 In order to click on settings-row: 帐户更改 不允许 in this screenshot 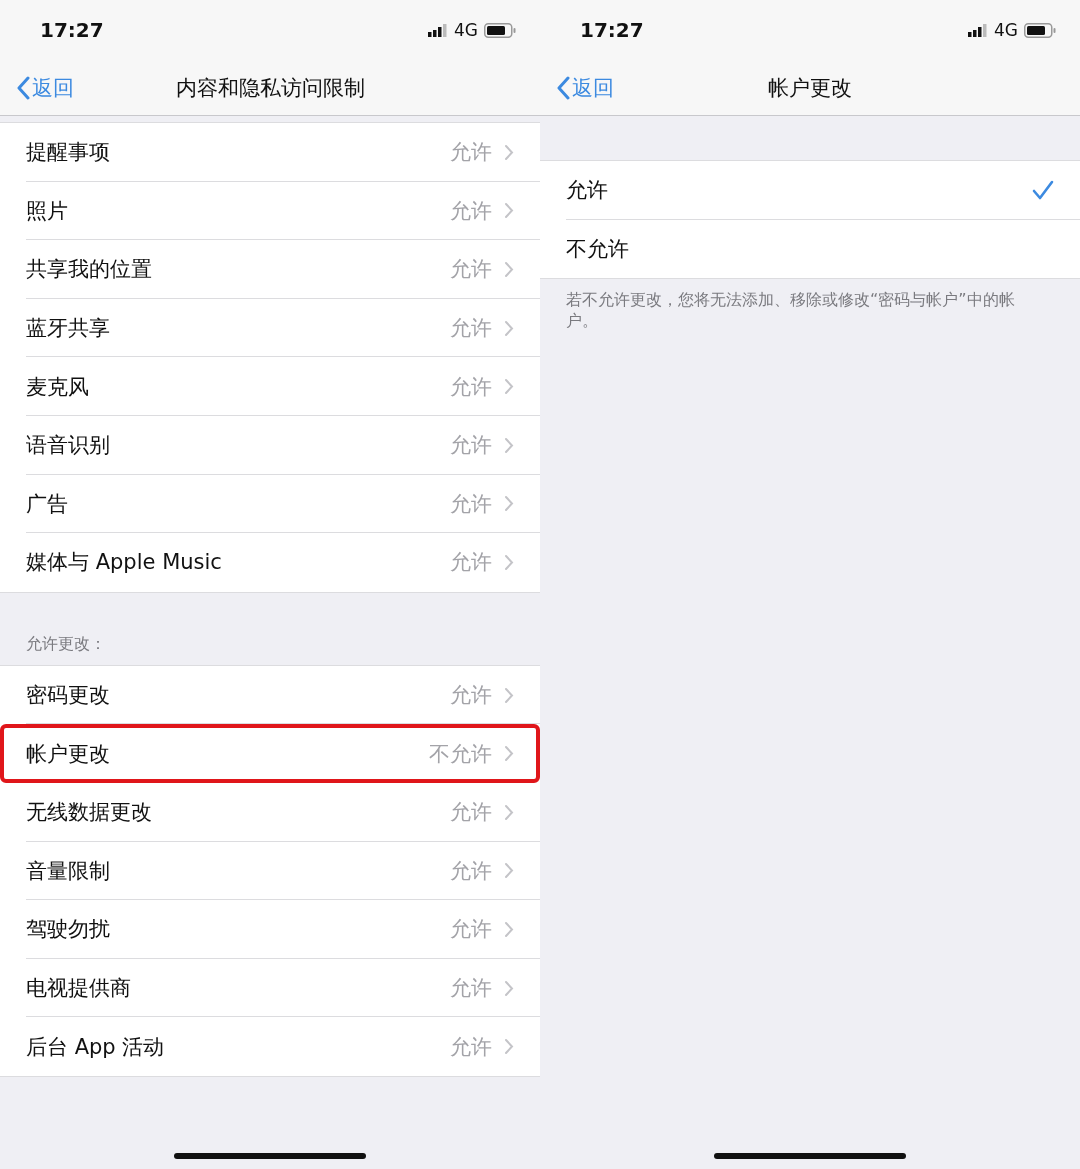, I will do `click(270, 753)`.